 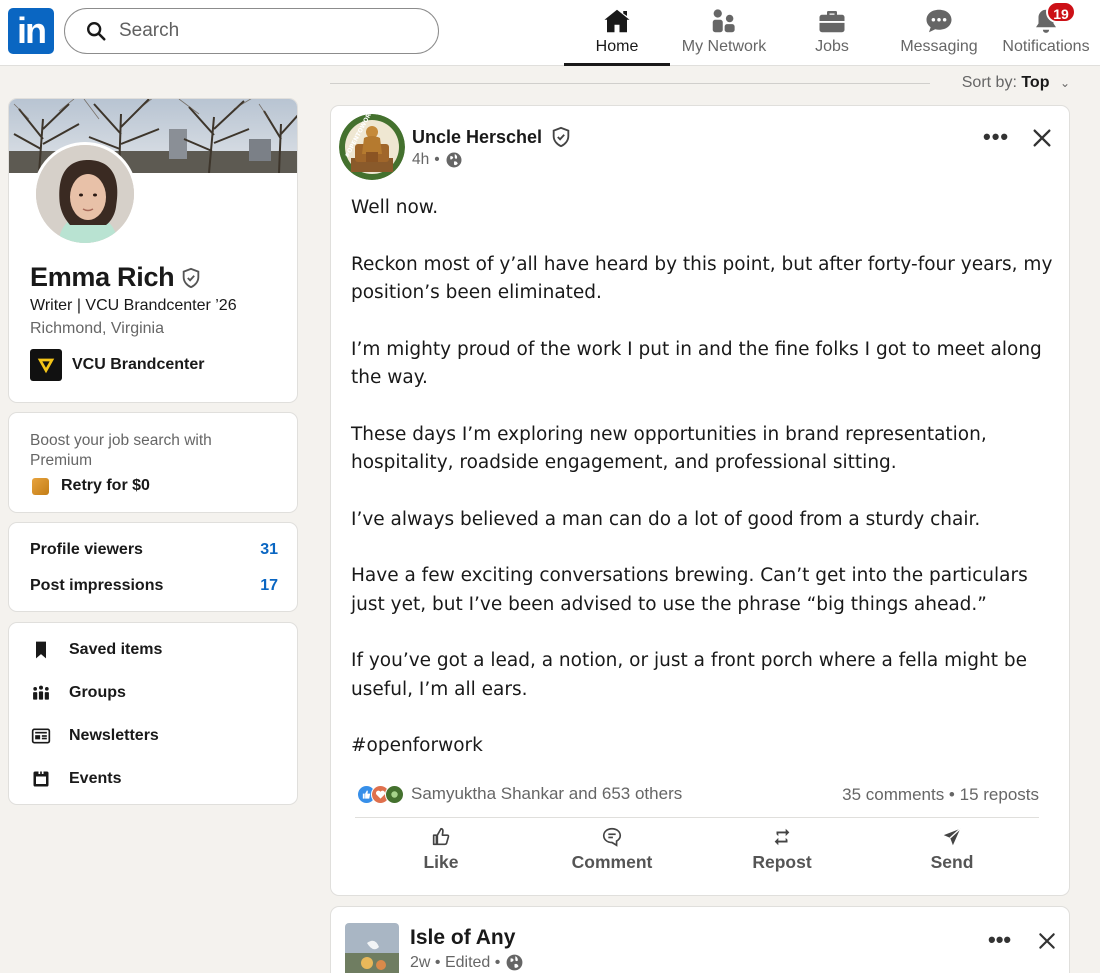 What do you see at coordinates (117, 365) in the screenshot?
I see `profile-organization: VCU Brandcenter` at bounding box center [117, 365].